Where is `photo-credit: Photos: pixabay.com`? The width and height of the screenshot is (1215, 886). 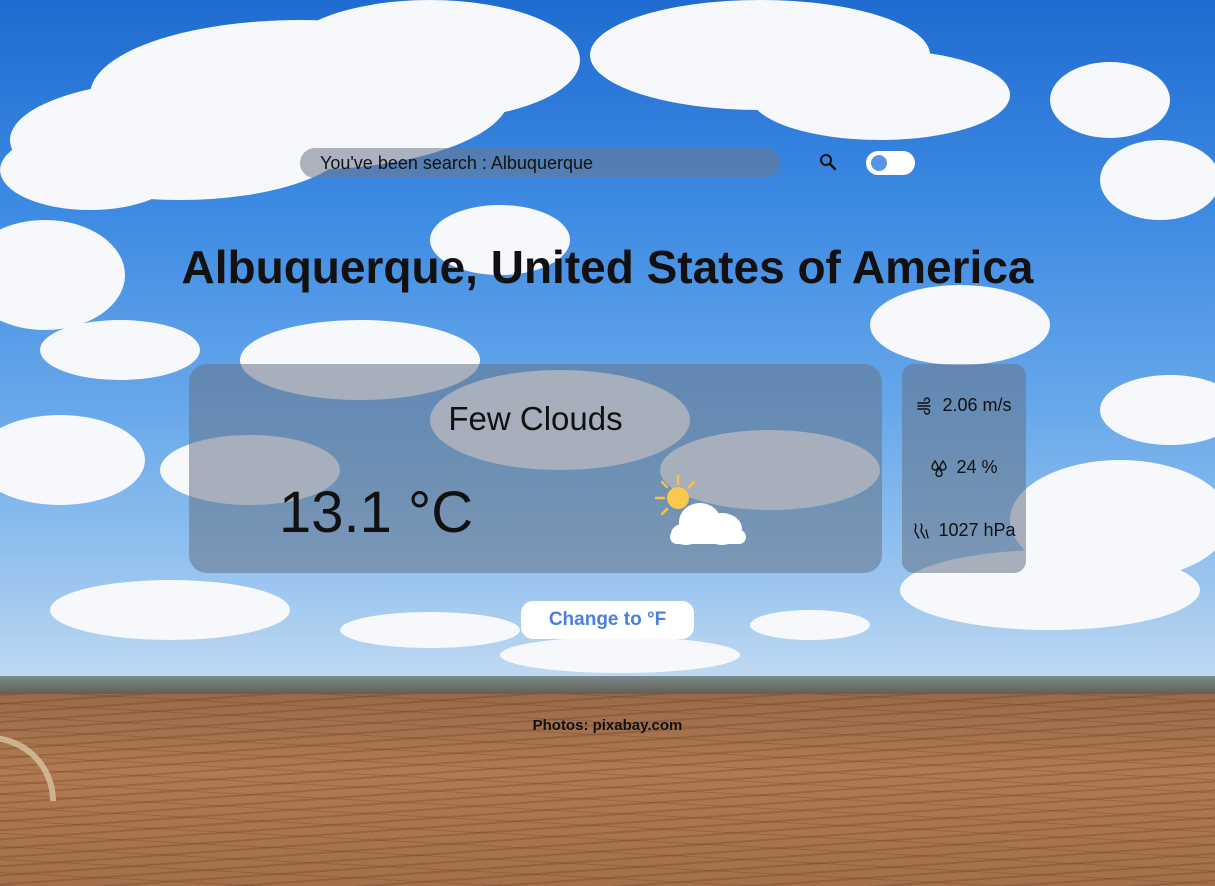 photo-credit: Photos: pixabay.com is located at coordinates (607, 725).